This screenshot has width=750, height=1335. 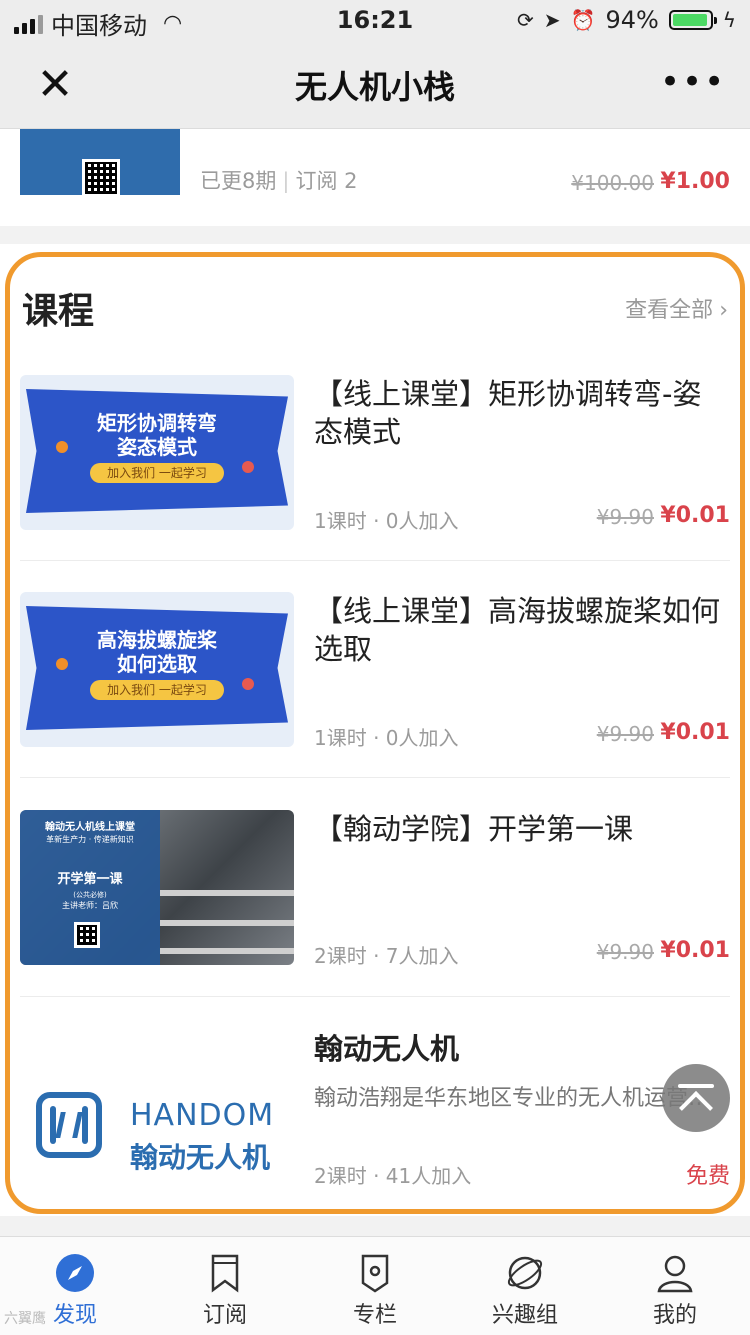 What do you see at coordinates (508, 413) in the screenshot?
I see `course-title: 【线上课堂】矩形协调转弯-姿态模式` at bounding box center [508, 413].